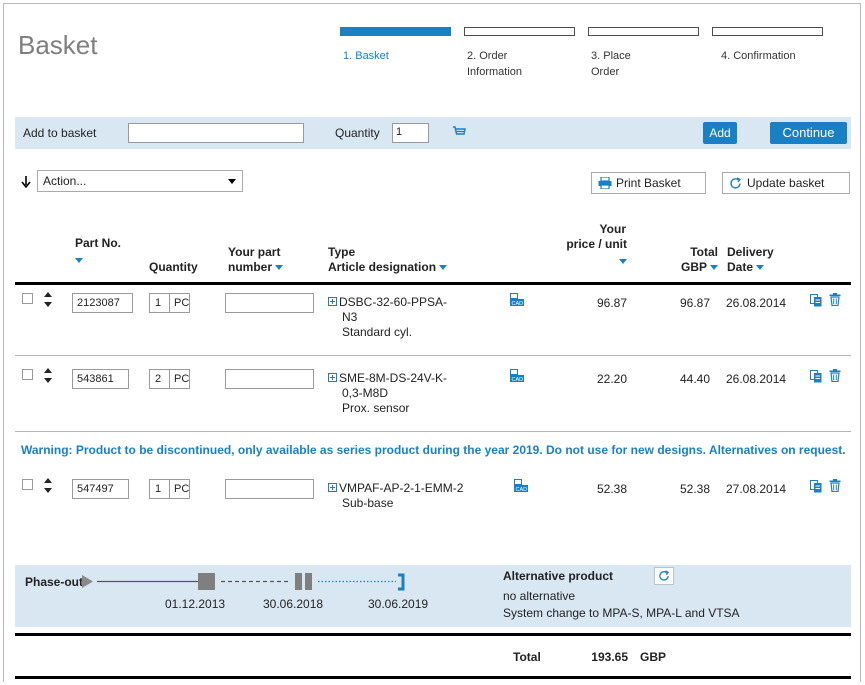  Describe the element at coordinates (388, 260) in the screenshot. I see `header-type: Type Article designation` at that location.